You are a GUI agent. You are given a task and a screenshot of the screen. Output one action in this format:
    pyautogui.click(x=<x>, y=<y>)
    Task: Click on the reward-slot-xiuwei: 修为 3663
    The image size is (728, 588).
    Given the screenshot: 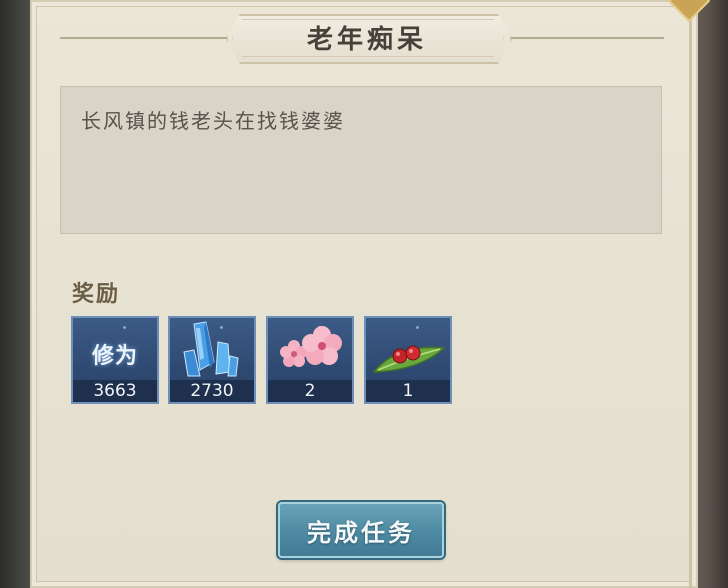 What is the action you would take?
    pyautogui.click(x=115, y=360)
    